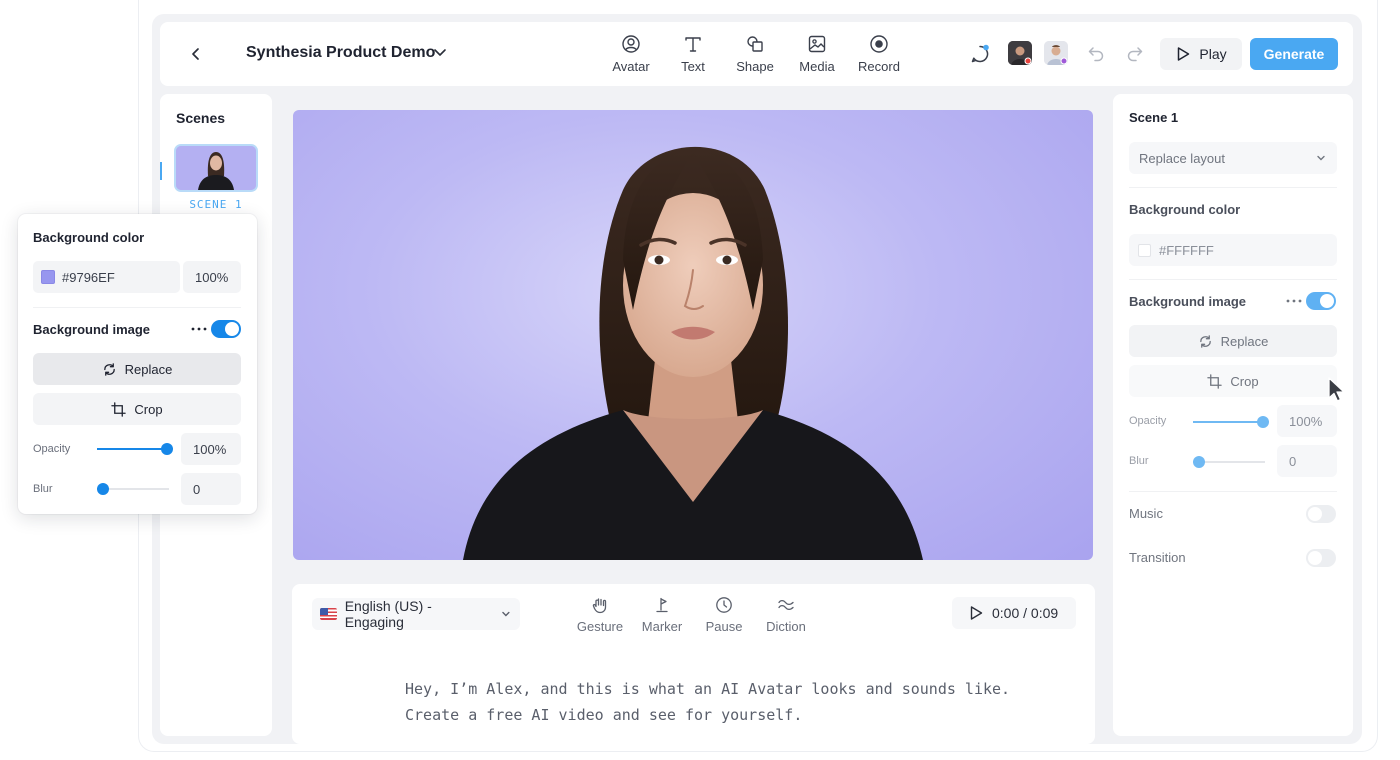 Image resolution: width=1400 pixels, height=760 pixels. Describe the element at coordinates (1244, 341) in the screenshot. I see `replace-label: Replace` at that location.